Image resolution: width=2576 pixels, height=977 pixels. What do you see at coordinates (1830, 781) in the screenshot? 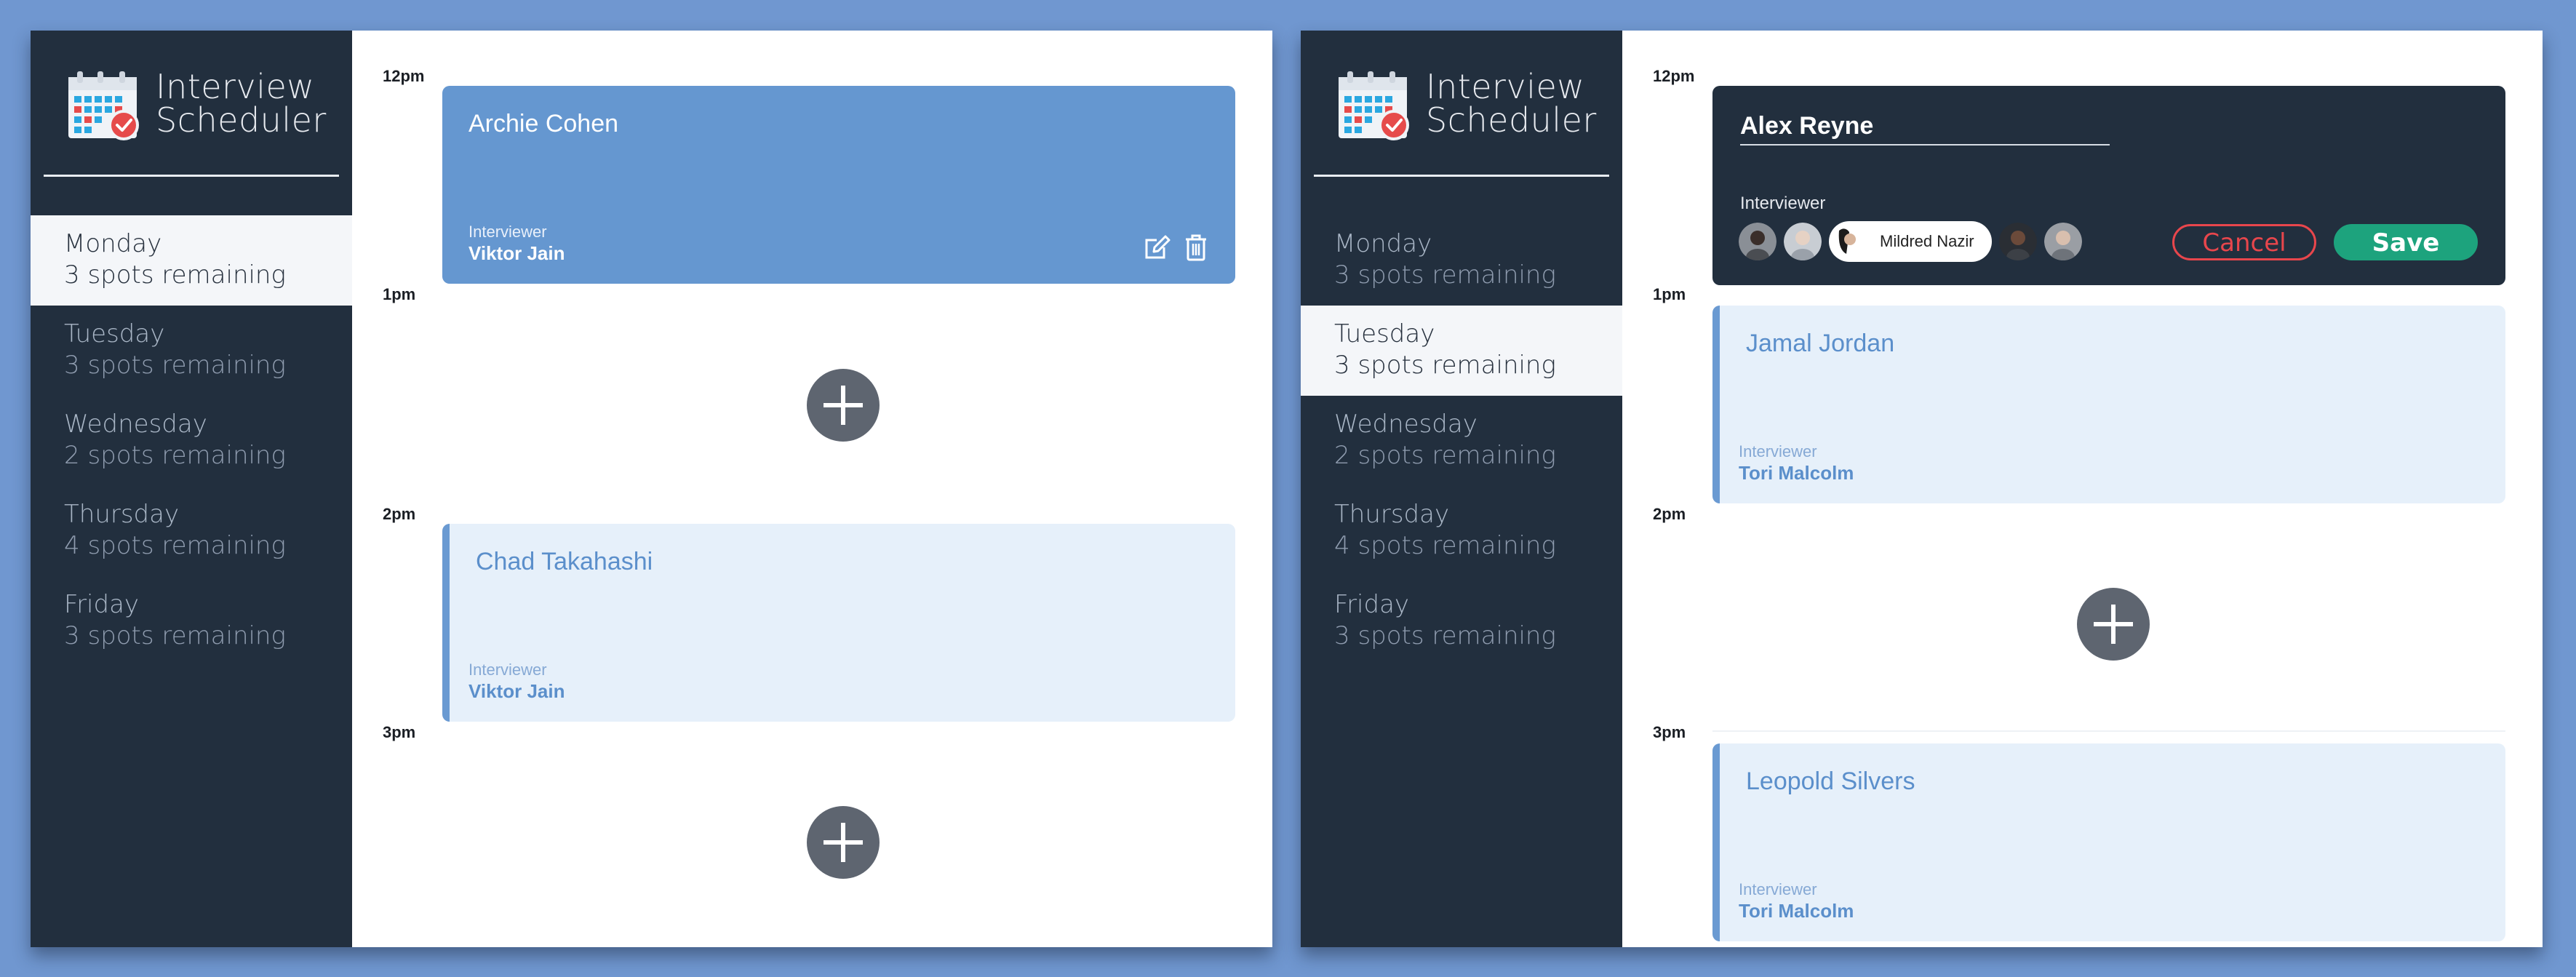
I see `student-name: Leopold Silvers` at bounding box center [1830, 781].